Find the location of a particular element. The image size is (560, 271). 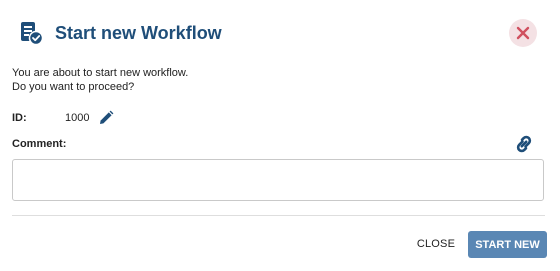

id-label: ID: is located at coordinates (19, 118).